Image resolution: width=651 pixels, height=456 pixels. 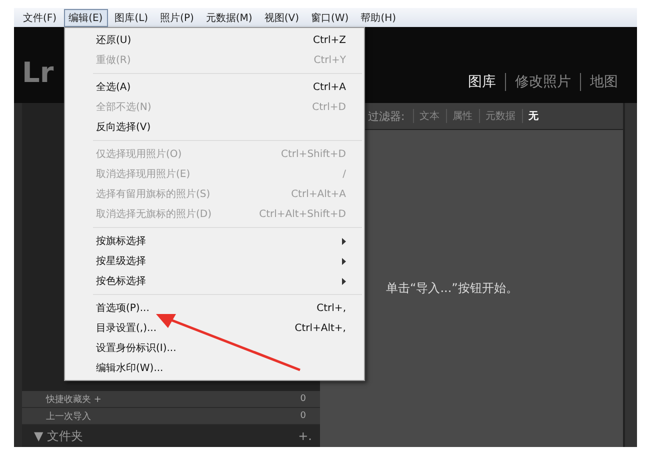 What do you see at coordinates (143, 174) in the screenshot?
I see `menu-item-label: 取消选择现用照片(E)` at bounding box center [143, 174].